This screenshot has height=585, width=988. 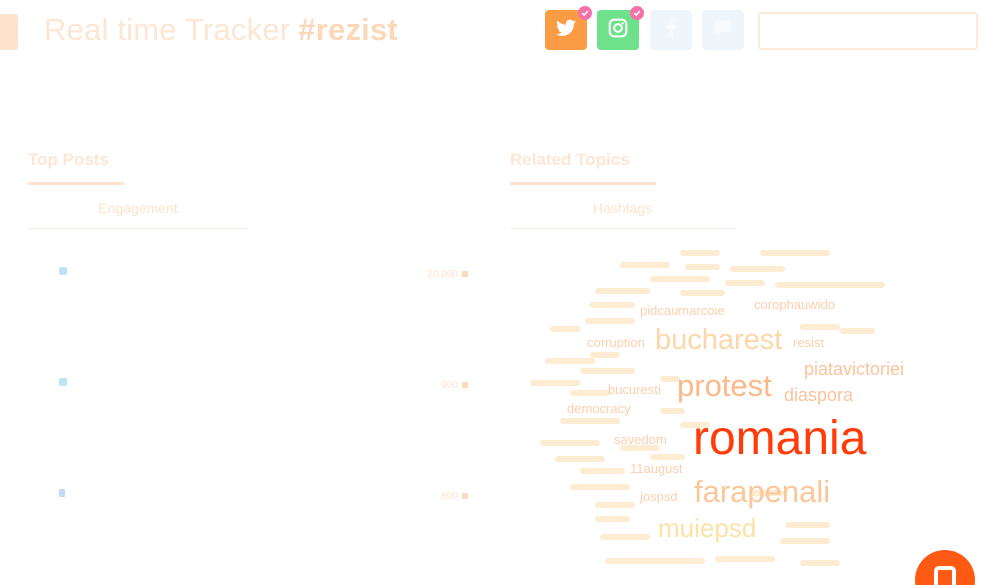 I want to click on word-cloud-term: 11august, so click(x=656, y=468).